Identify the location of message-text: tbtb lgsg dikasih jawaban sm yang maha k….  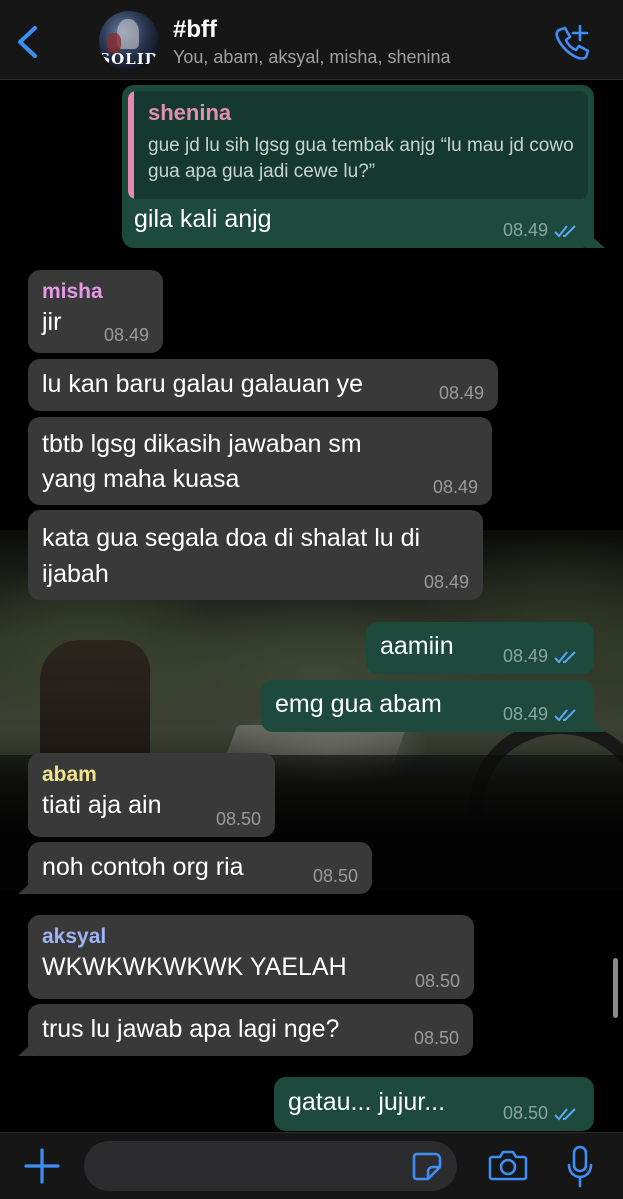
(202, 461).